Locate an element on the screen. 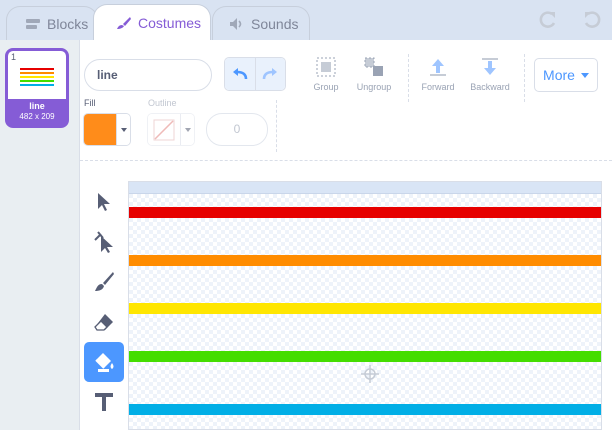 This screenshot has height=430, width=612. outline-color-picker is located at coordinates (171, 129).